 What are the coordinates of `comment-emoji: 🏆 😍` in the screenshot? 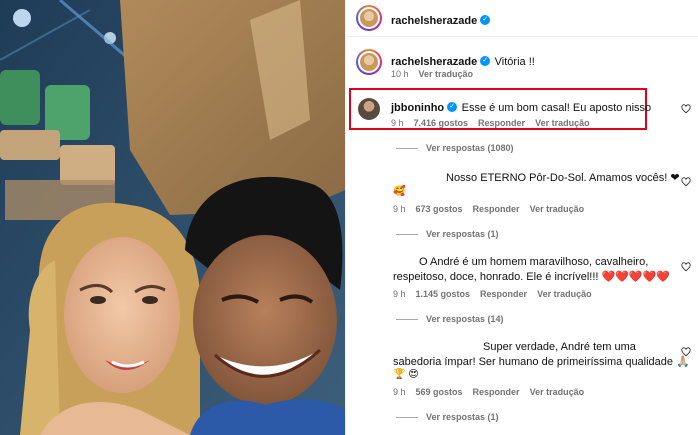 It's located at (406, 374).